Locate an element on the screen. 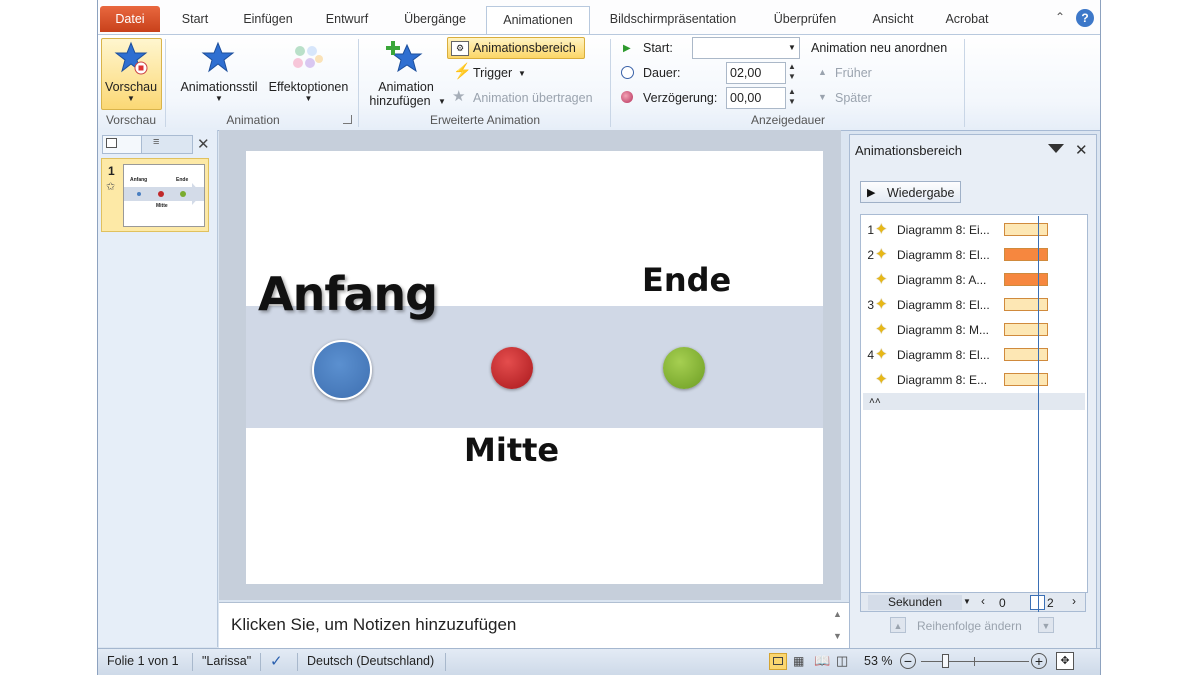 This screenshot has width=1200, height=675. start-dropdown-arrow-icon: ▼ is located at coordinates (792, 47).